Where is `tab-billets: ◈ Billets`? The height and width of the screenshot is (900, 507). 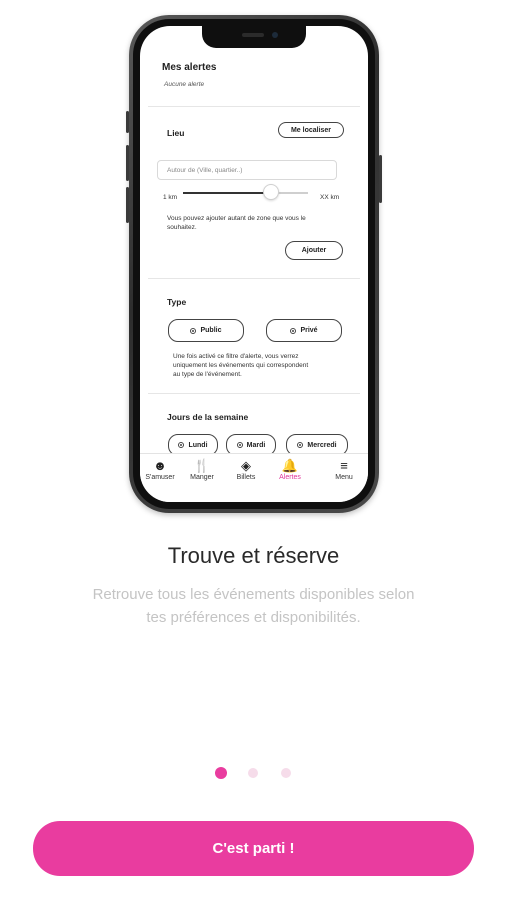
tab-billets: ◈ Billets is located at coordinates (246, 469).